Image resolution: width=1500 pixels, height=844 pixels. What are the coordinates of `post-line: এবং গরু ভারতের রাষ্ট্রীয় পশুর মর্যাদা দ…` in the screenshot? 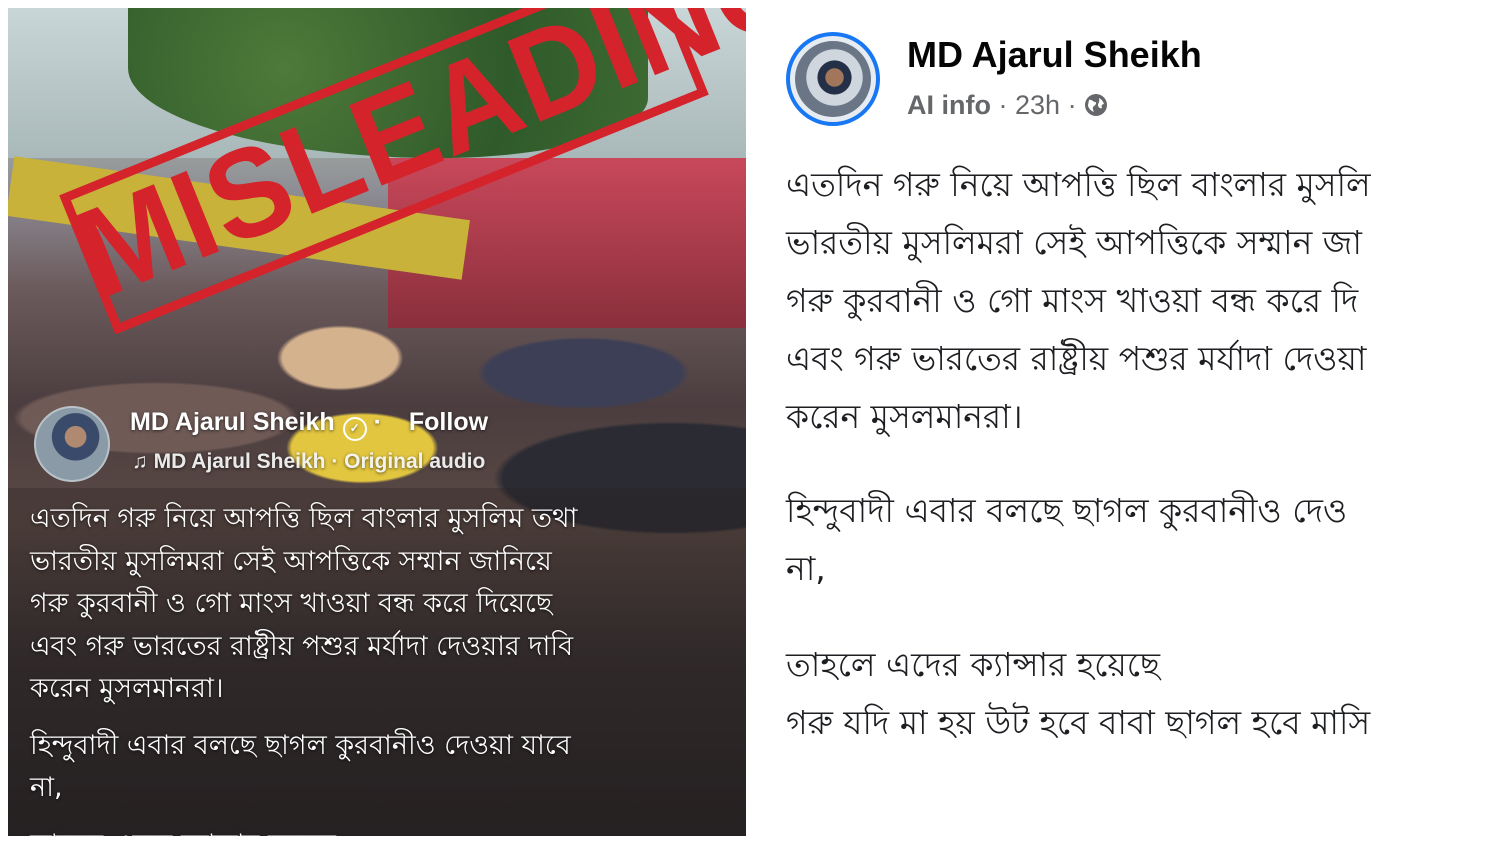 It's located at (1076, 358).